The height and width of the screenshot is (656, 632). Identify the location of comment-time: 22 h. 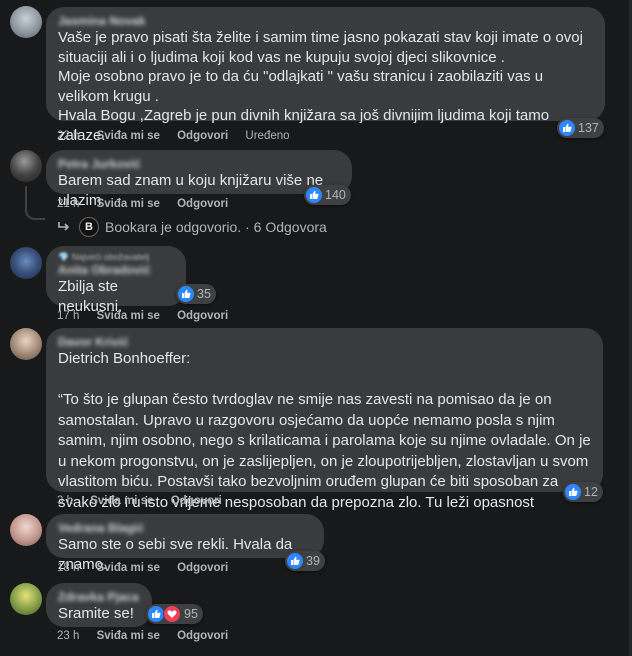
(68, 136).